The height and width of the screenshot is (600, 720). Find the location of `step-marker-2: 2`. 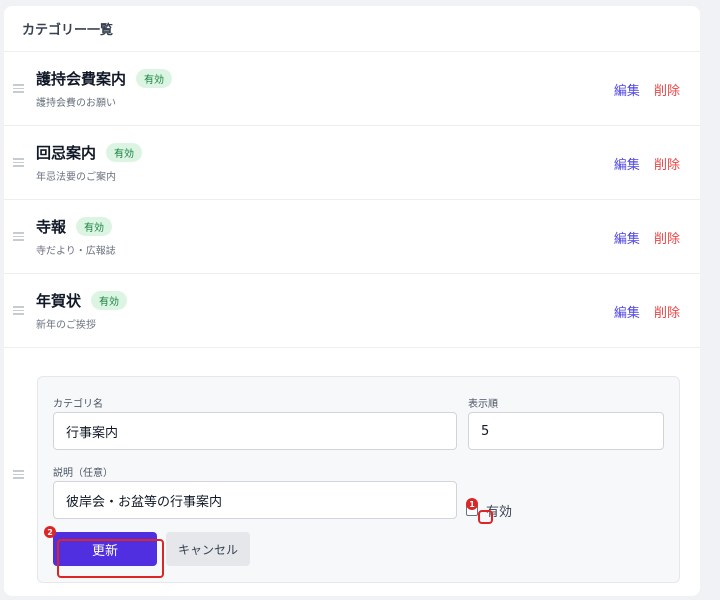

step-marker-2: 2 is located at coordinates (50, 532).